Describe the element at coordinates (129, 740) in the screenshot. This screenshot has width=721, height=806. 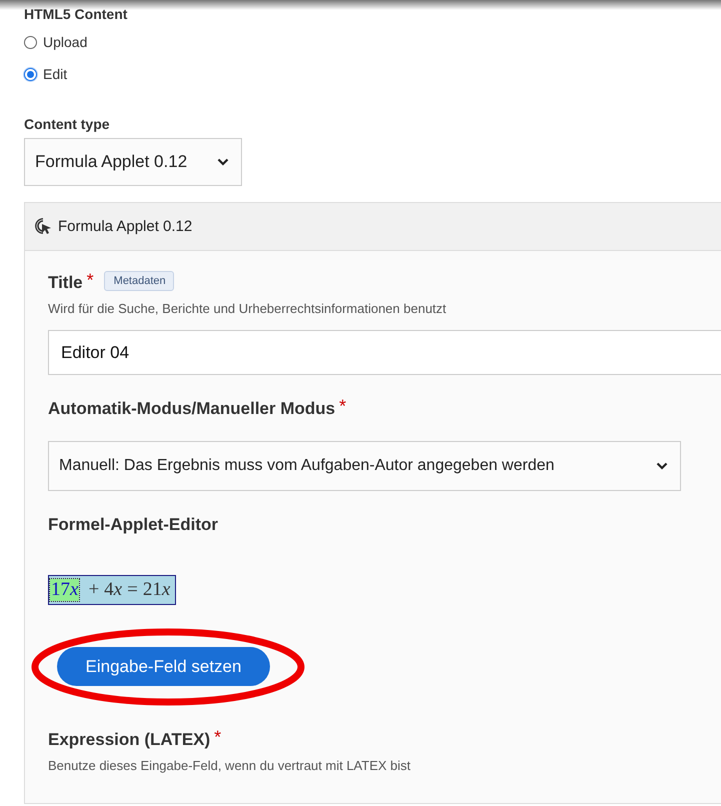
I see `field-label: Expression (LATEX)` at that location.